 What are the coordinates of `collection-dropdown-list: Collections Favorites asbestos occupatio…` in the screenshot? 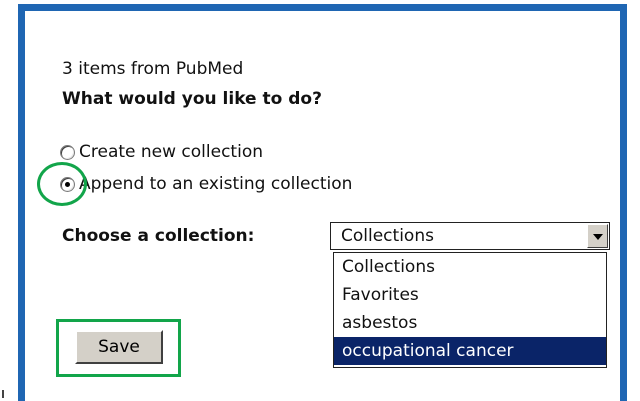 It's located at (470, 310).